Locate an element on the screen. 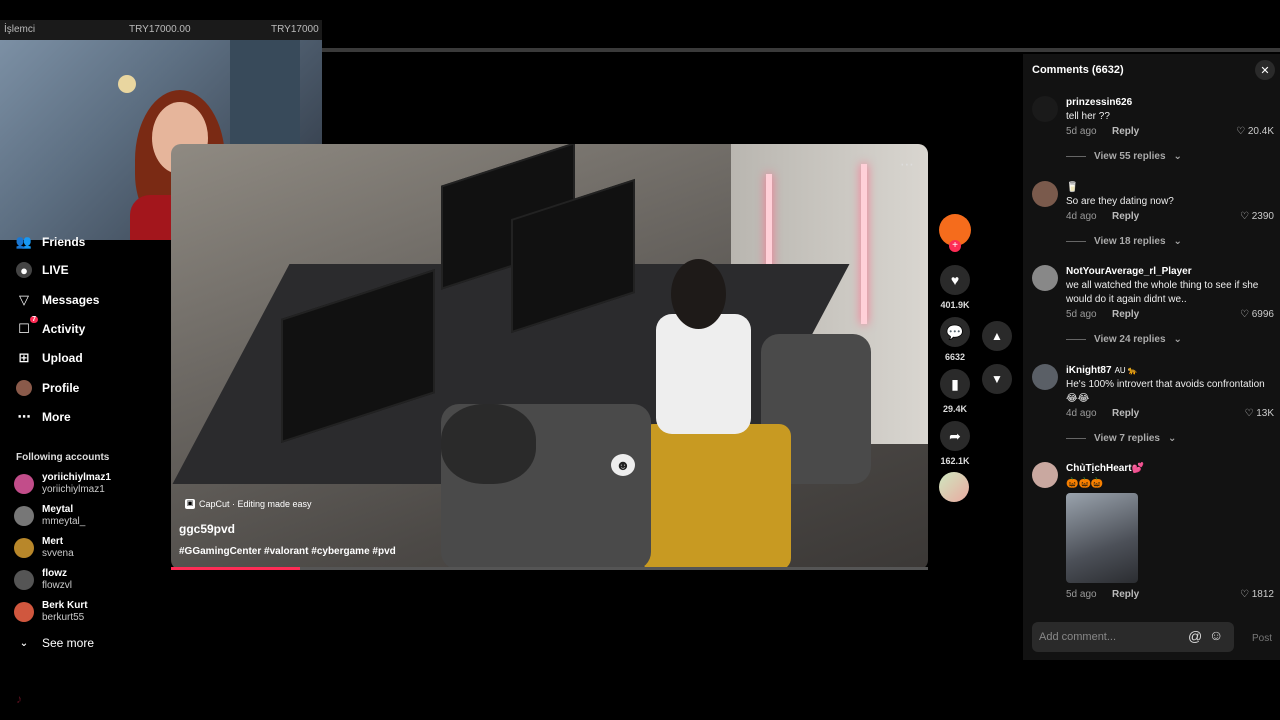 The height and width of the screenshot is (720, 1280). following-account: Meytal mmeytal_ is located at coordinates (49, 516).